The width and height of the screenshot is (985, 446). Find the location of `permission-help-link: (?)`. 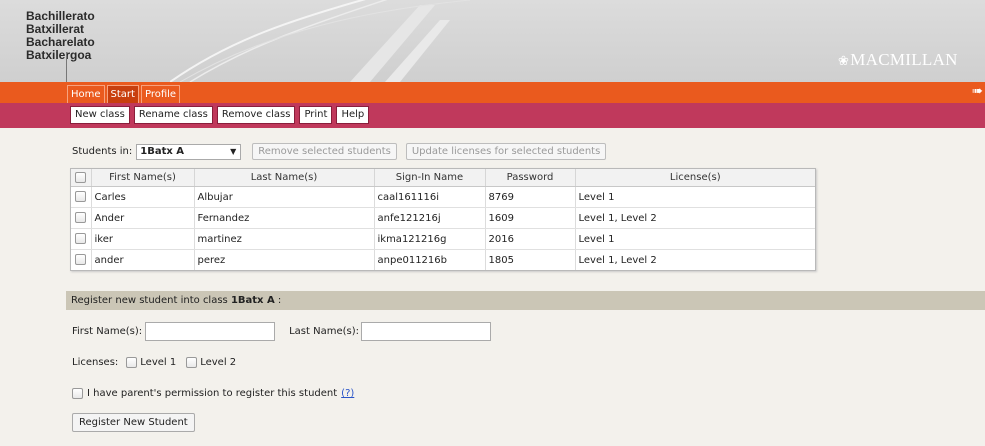

permission-help-link: (?) is located at coordinates (347, 393).